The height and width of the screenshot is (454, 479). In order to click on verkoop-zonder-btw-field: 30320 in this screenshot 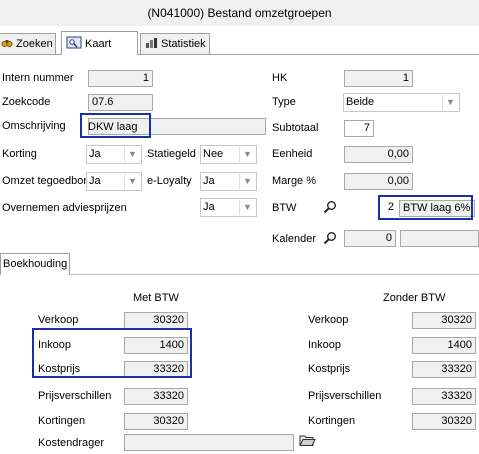, I will do `click(444, 320)`.